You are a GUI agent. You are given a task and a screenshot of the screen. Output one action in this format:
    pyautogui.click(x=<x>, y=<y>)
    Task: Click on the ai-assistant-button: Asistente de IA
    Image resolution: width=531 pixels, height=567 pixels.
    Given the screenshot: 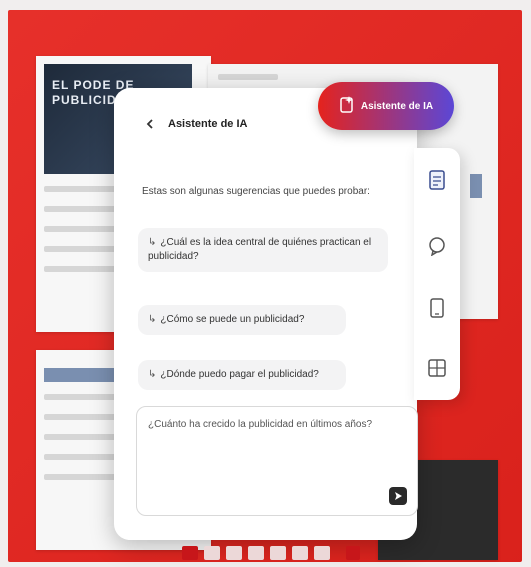 What is the action you would take?
    pyautogui.click(x=386, y=106)
    